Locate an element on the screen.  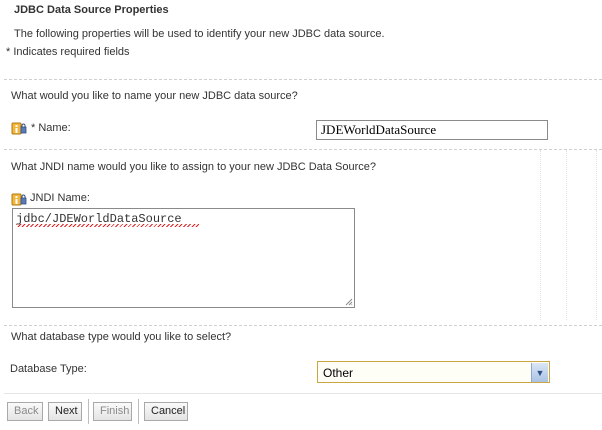
next-button: Next is located at coordinates (65, 411).